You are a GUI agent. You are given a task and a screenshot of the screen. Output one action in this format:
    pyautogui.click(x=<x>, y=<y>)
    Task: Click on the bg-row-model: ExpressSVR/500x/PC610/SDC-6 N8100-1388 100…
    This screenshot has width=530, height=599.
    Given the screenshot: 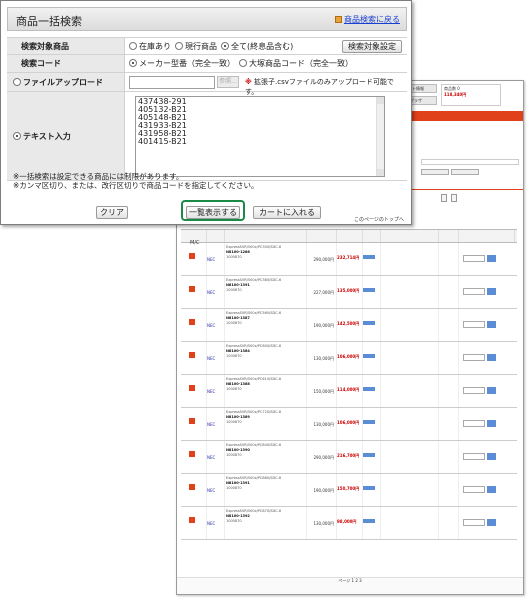 What is the action you would take?
    pyautogui.click(x=266, y=391)
    